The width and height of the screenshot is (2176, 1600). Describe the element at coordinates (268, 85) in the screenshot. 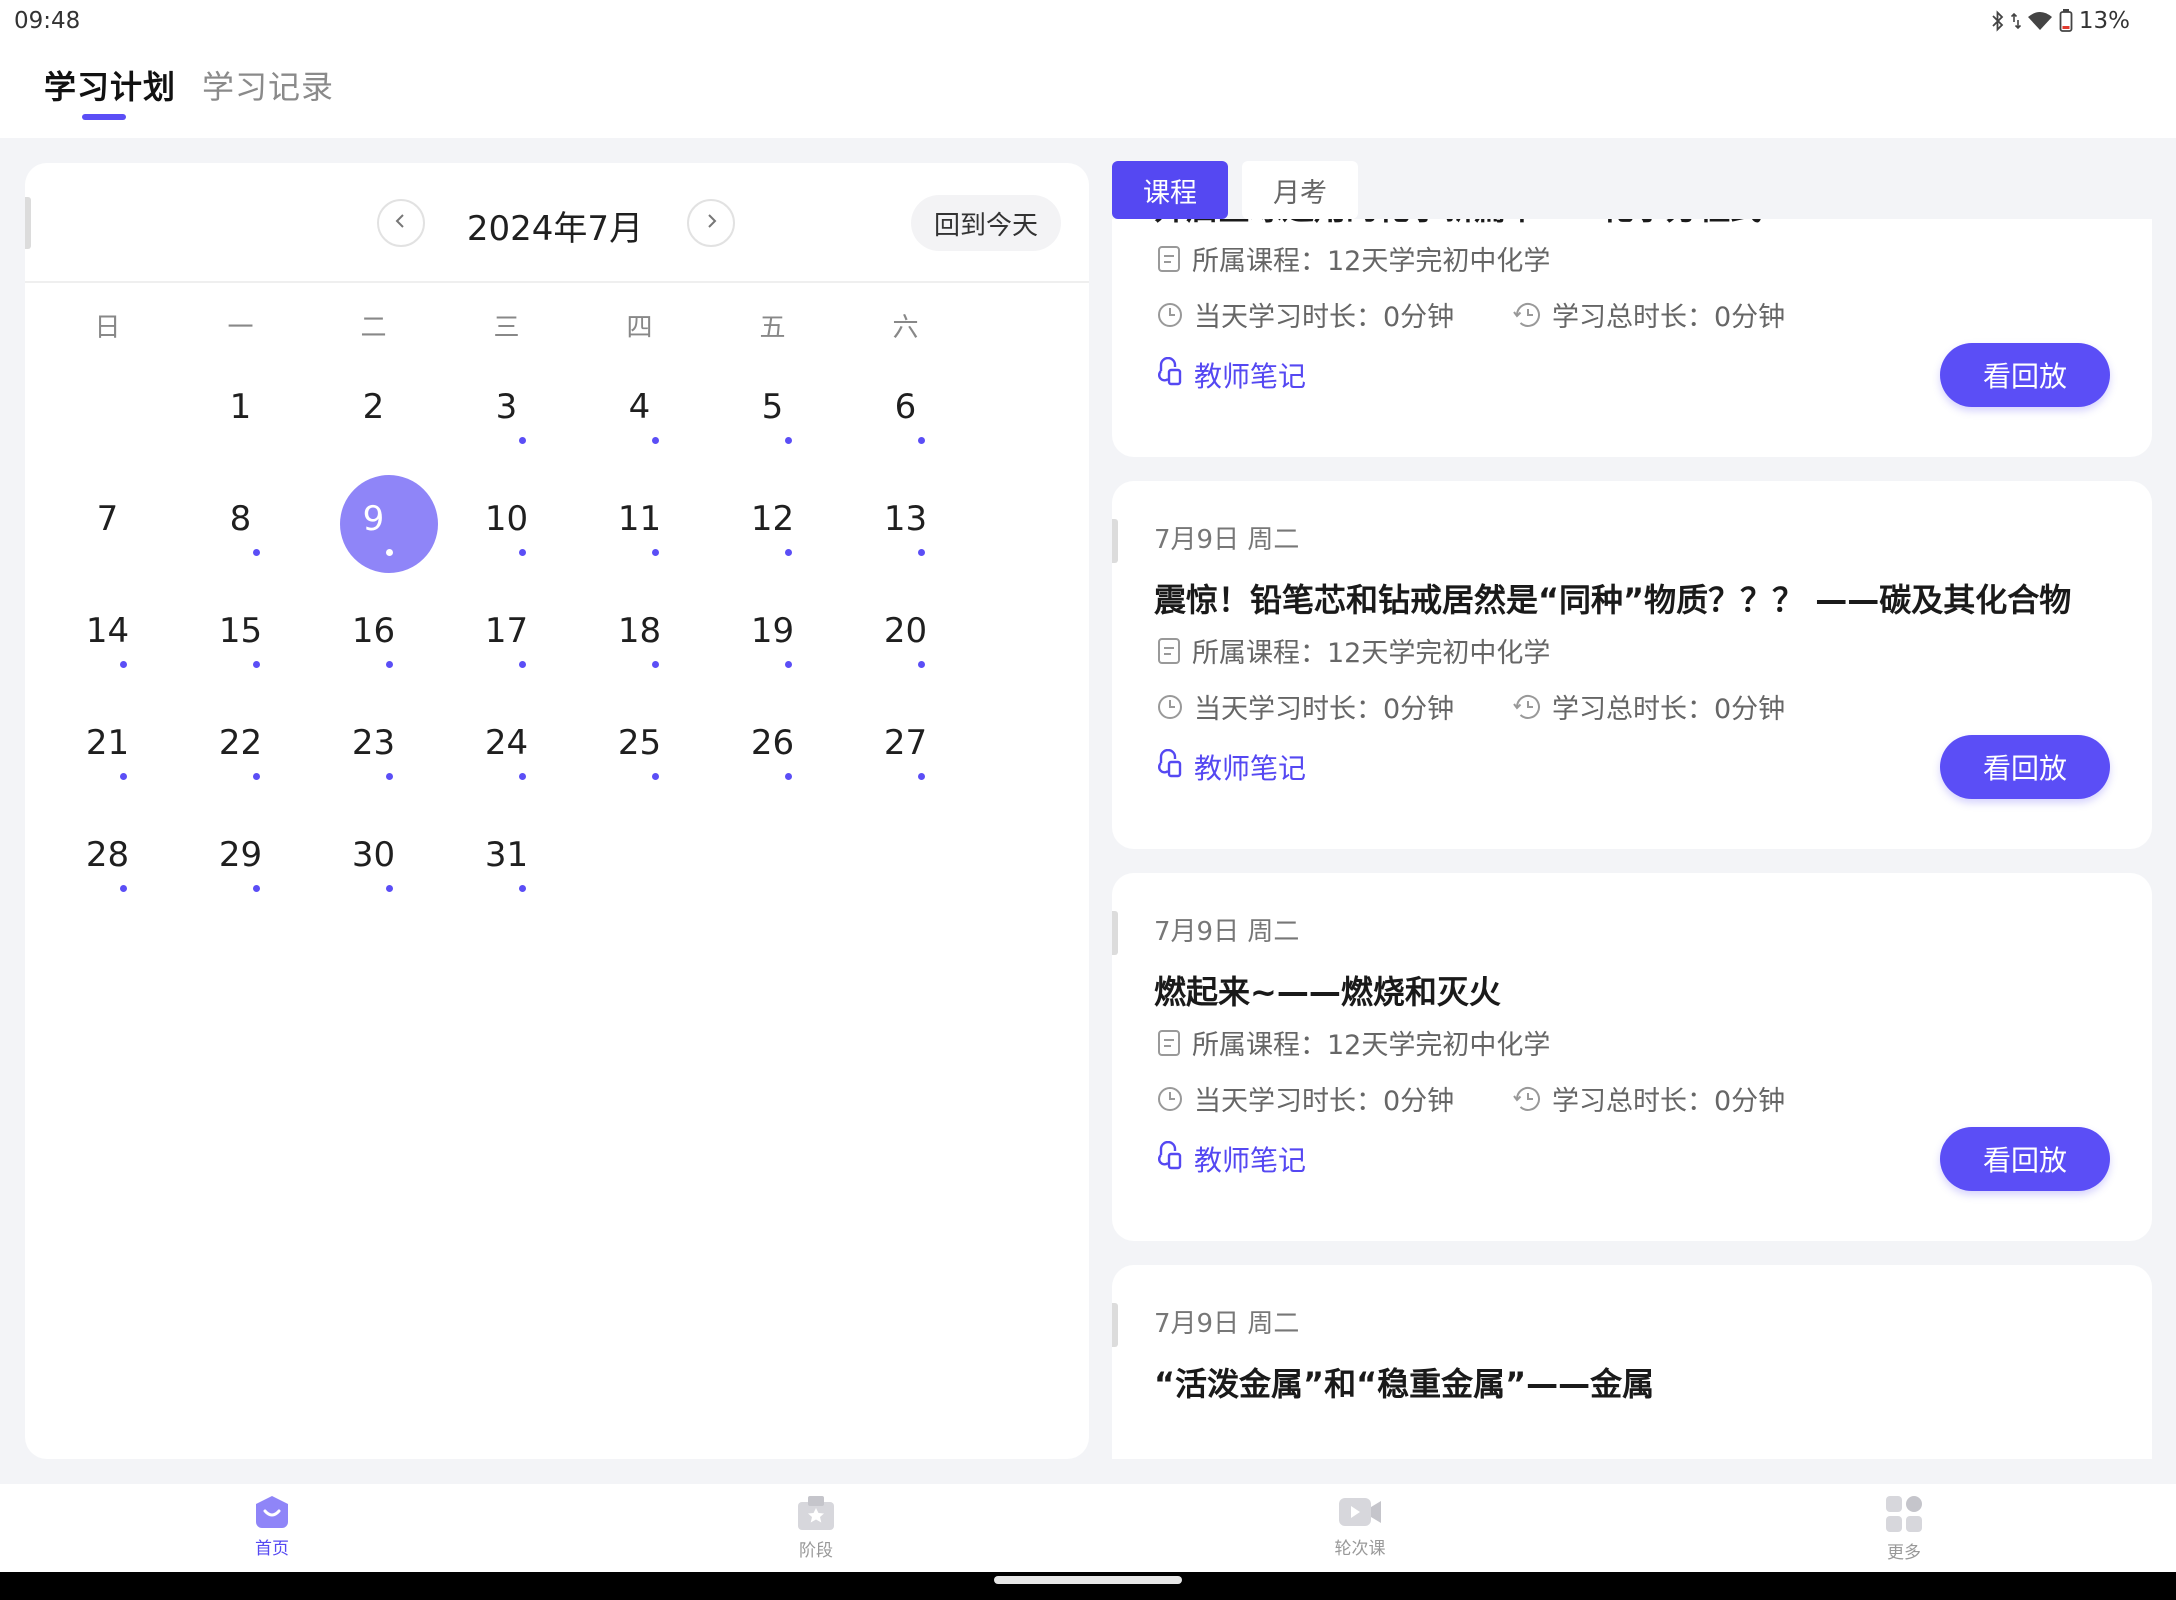

I see `tab-study-record: 学习记录` at that location.